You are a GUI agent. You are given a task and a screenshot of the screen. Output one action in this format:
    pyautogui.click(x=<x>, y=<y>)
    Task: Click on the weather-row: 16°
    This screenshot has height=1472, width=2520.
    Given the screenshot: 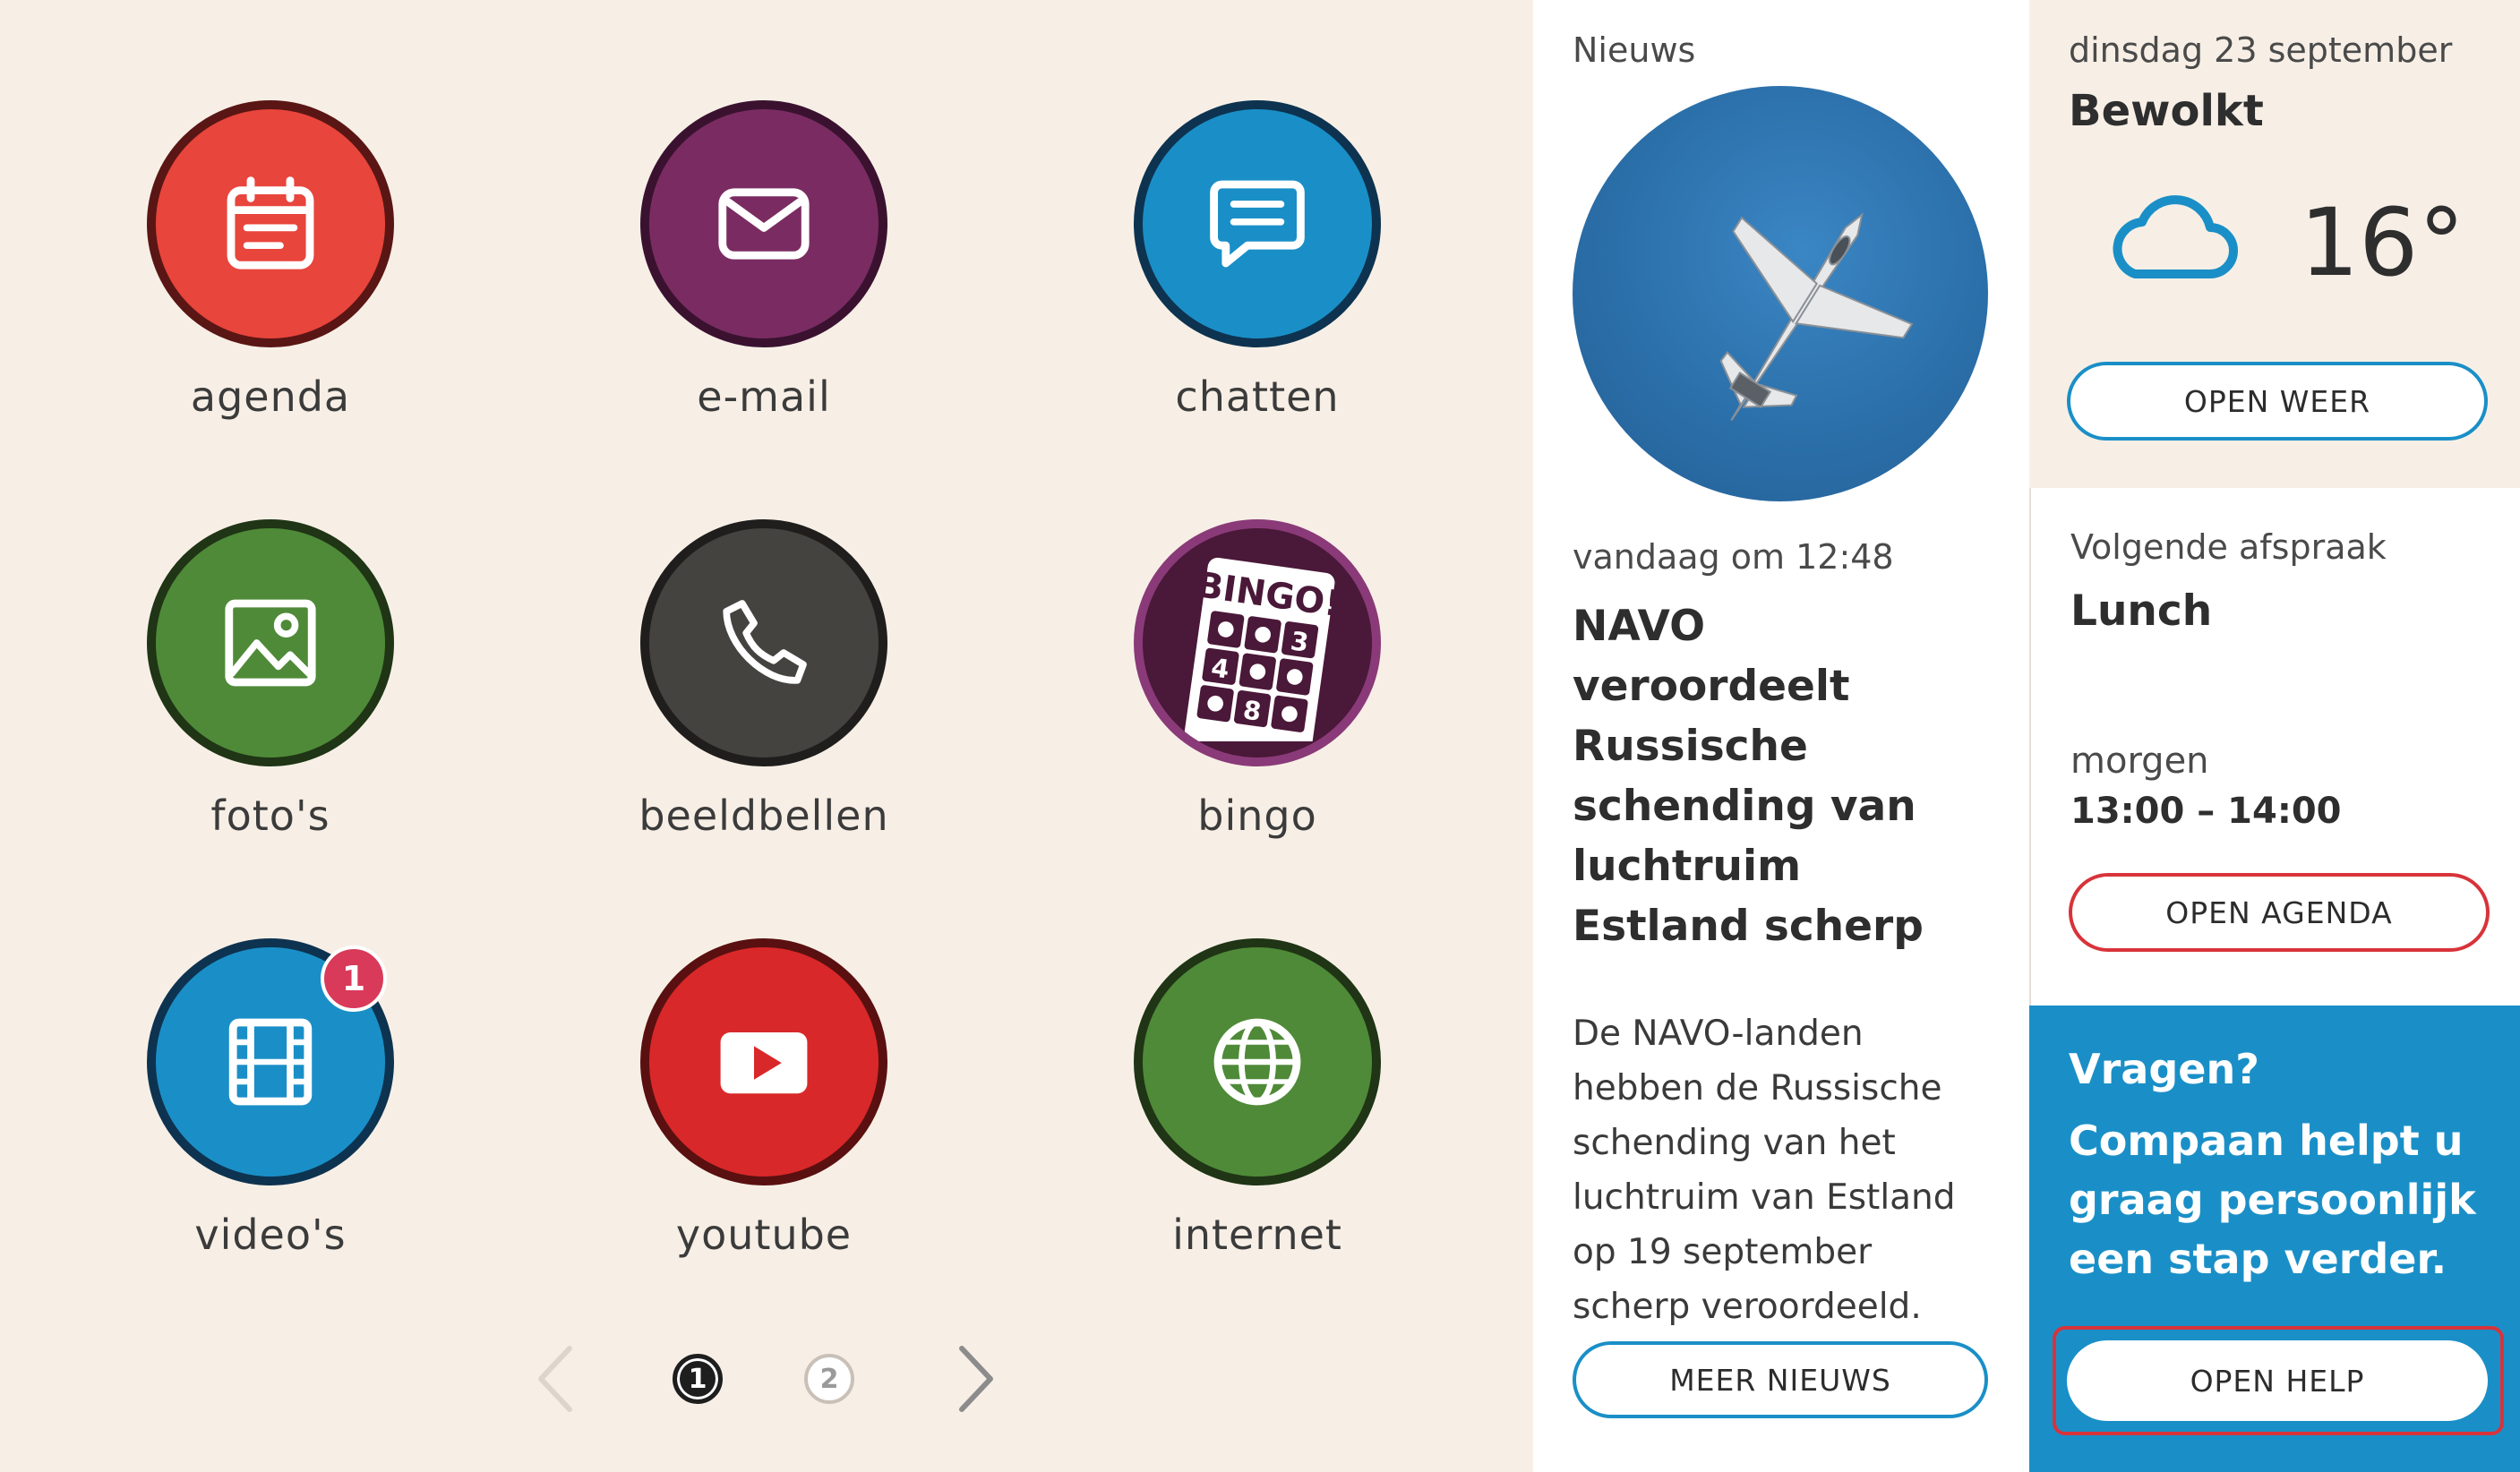 What is the action you would take?
    pyautogui.click(x=2275, y=242)
    